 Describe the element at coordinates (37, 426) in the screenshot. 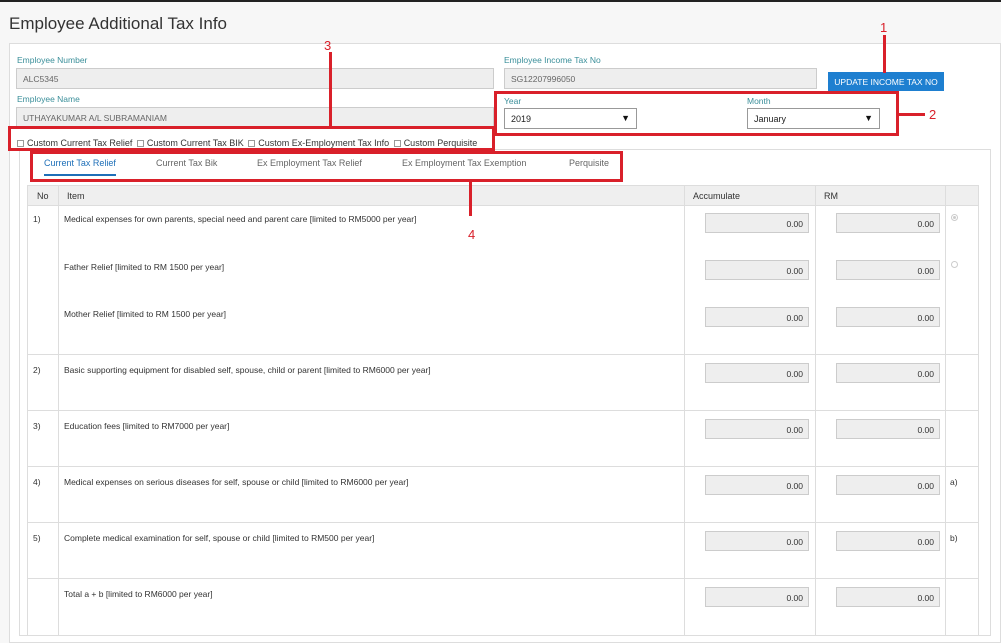

I see `row-number: 3)` at that location.